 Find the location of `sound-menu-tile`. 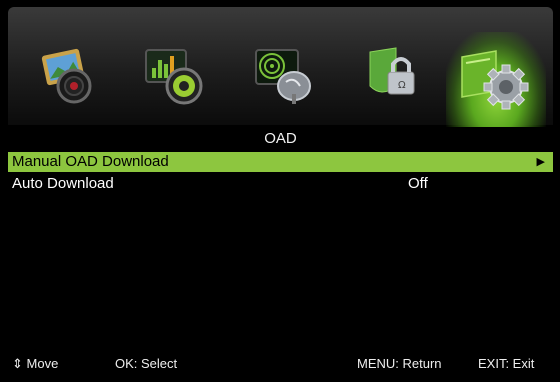

sound-menu-tile is located at coordinates (176, 76).